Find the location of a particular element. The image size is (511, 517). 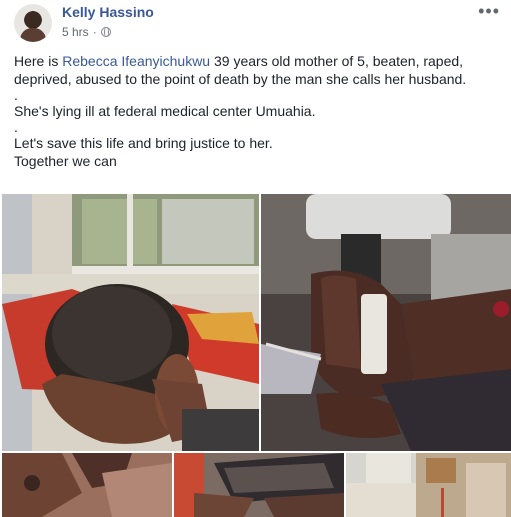

photo-4-graphic is located at coordinates (259, 485).